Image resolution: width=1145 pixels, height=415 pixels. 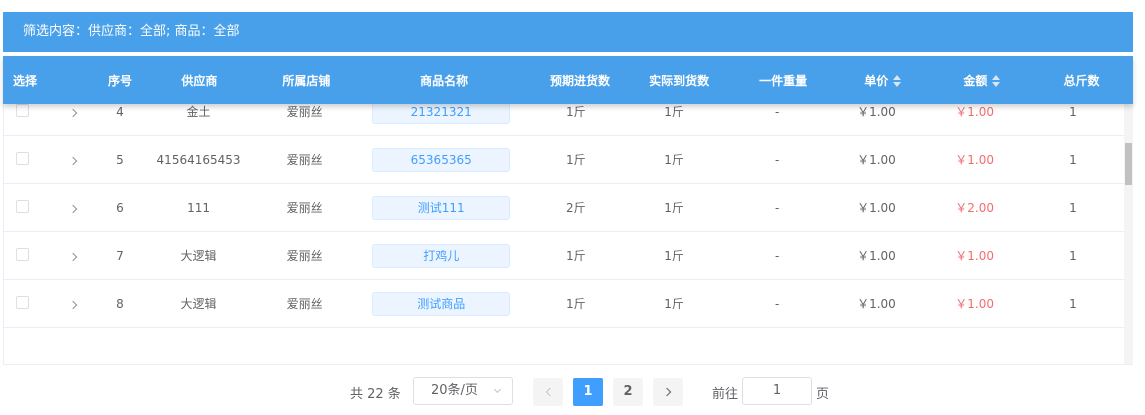 I want to click on page-button-2: 2, so click(x=628, y=392).